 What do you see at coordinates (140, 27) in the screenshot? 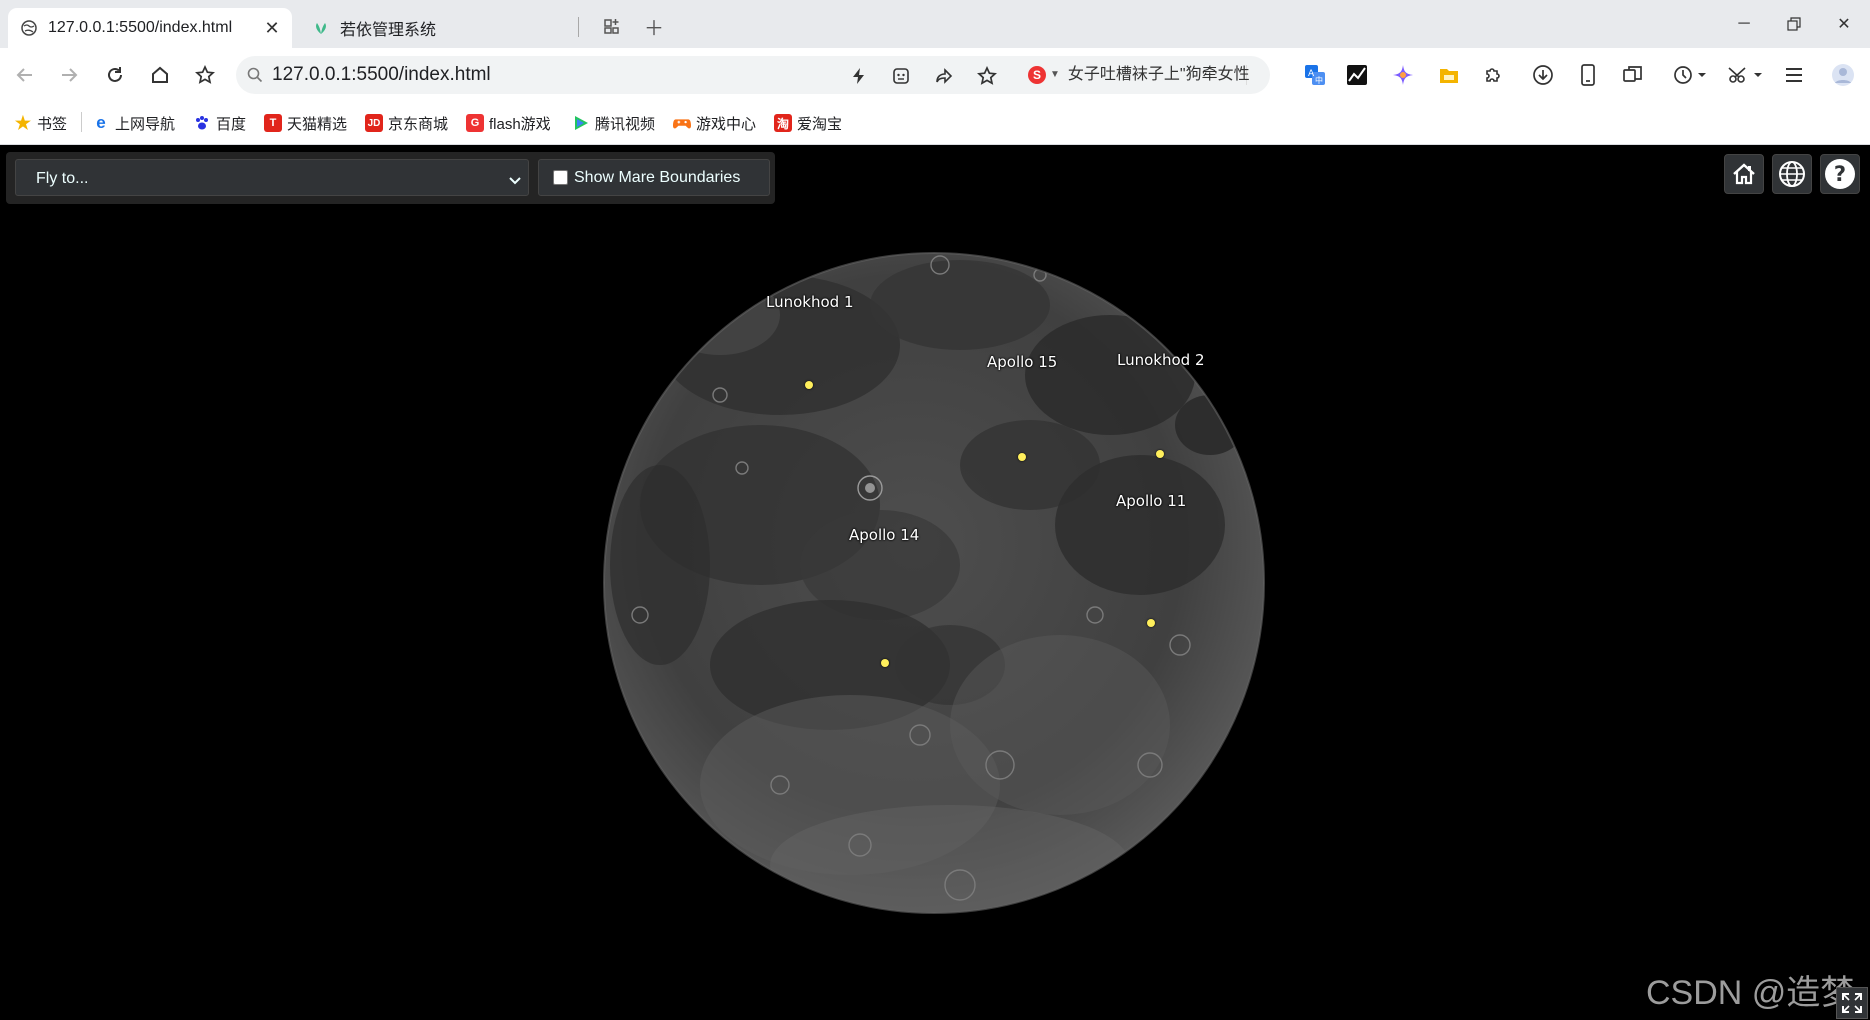
I see `tab-title: 127.0.0.1:5500/index.html` at bounding box center [140, 27].